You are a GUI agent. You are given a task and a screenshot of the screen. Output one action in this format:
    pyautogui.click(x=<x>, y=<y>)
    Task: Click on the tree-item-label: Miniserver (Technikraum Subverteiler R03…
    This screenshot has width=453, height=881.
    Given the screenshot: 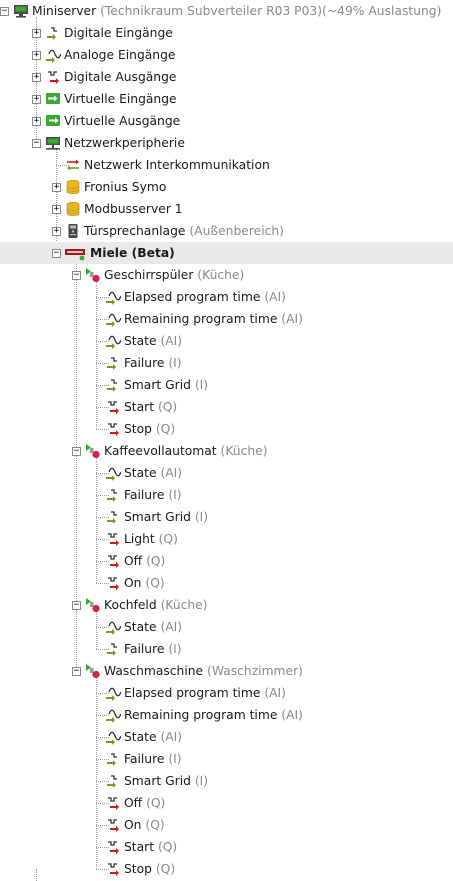 What is the action you would take?
    pyautogui.click(x=236, y=11)
    